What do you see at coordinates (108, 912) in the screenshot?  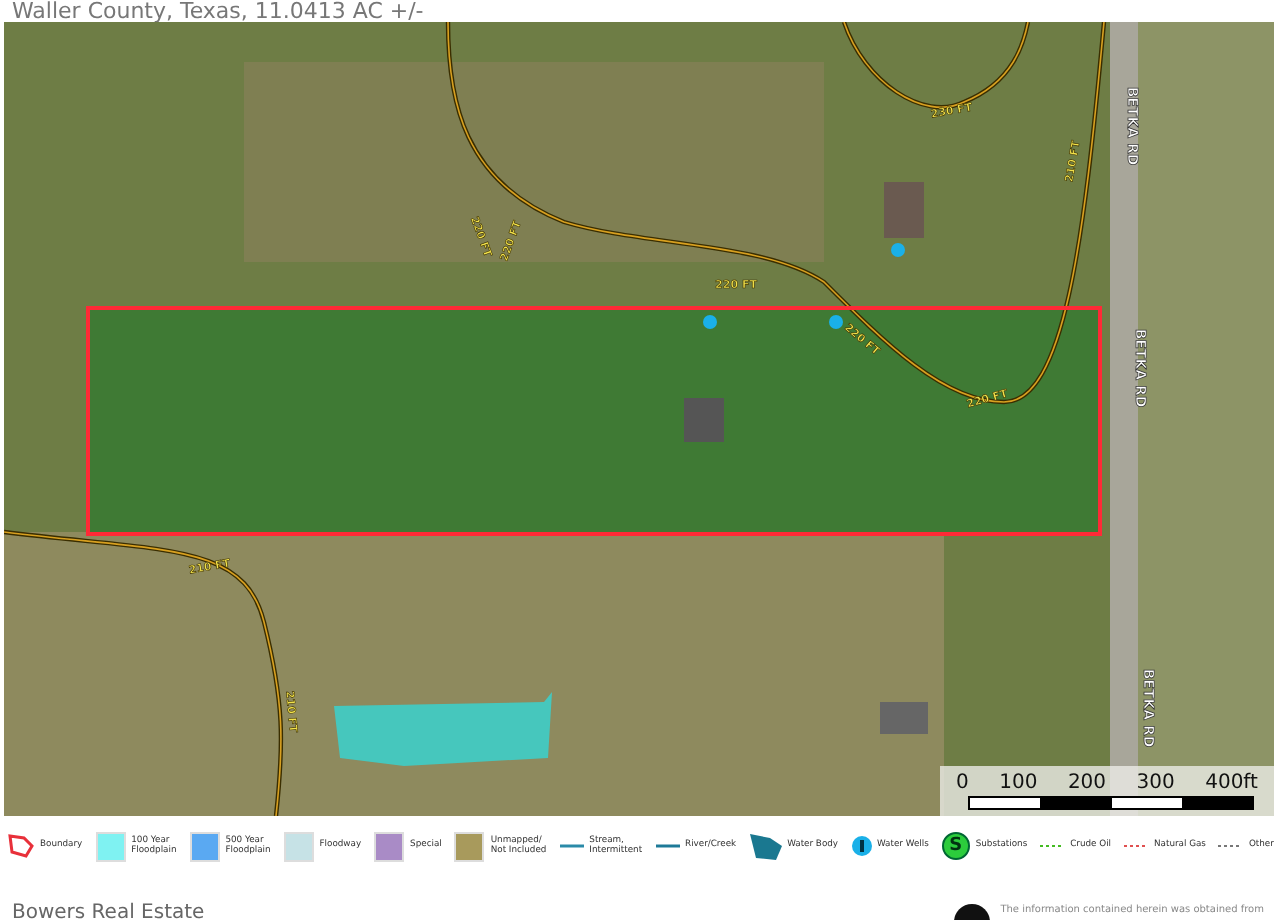 I see `company-name: Bowers Real Estate` at bounding box center [108, 912].